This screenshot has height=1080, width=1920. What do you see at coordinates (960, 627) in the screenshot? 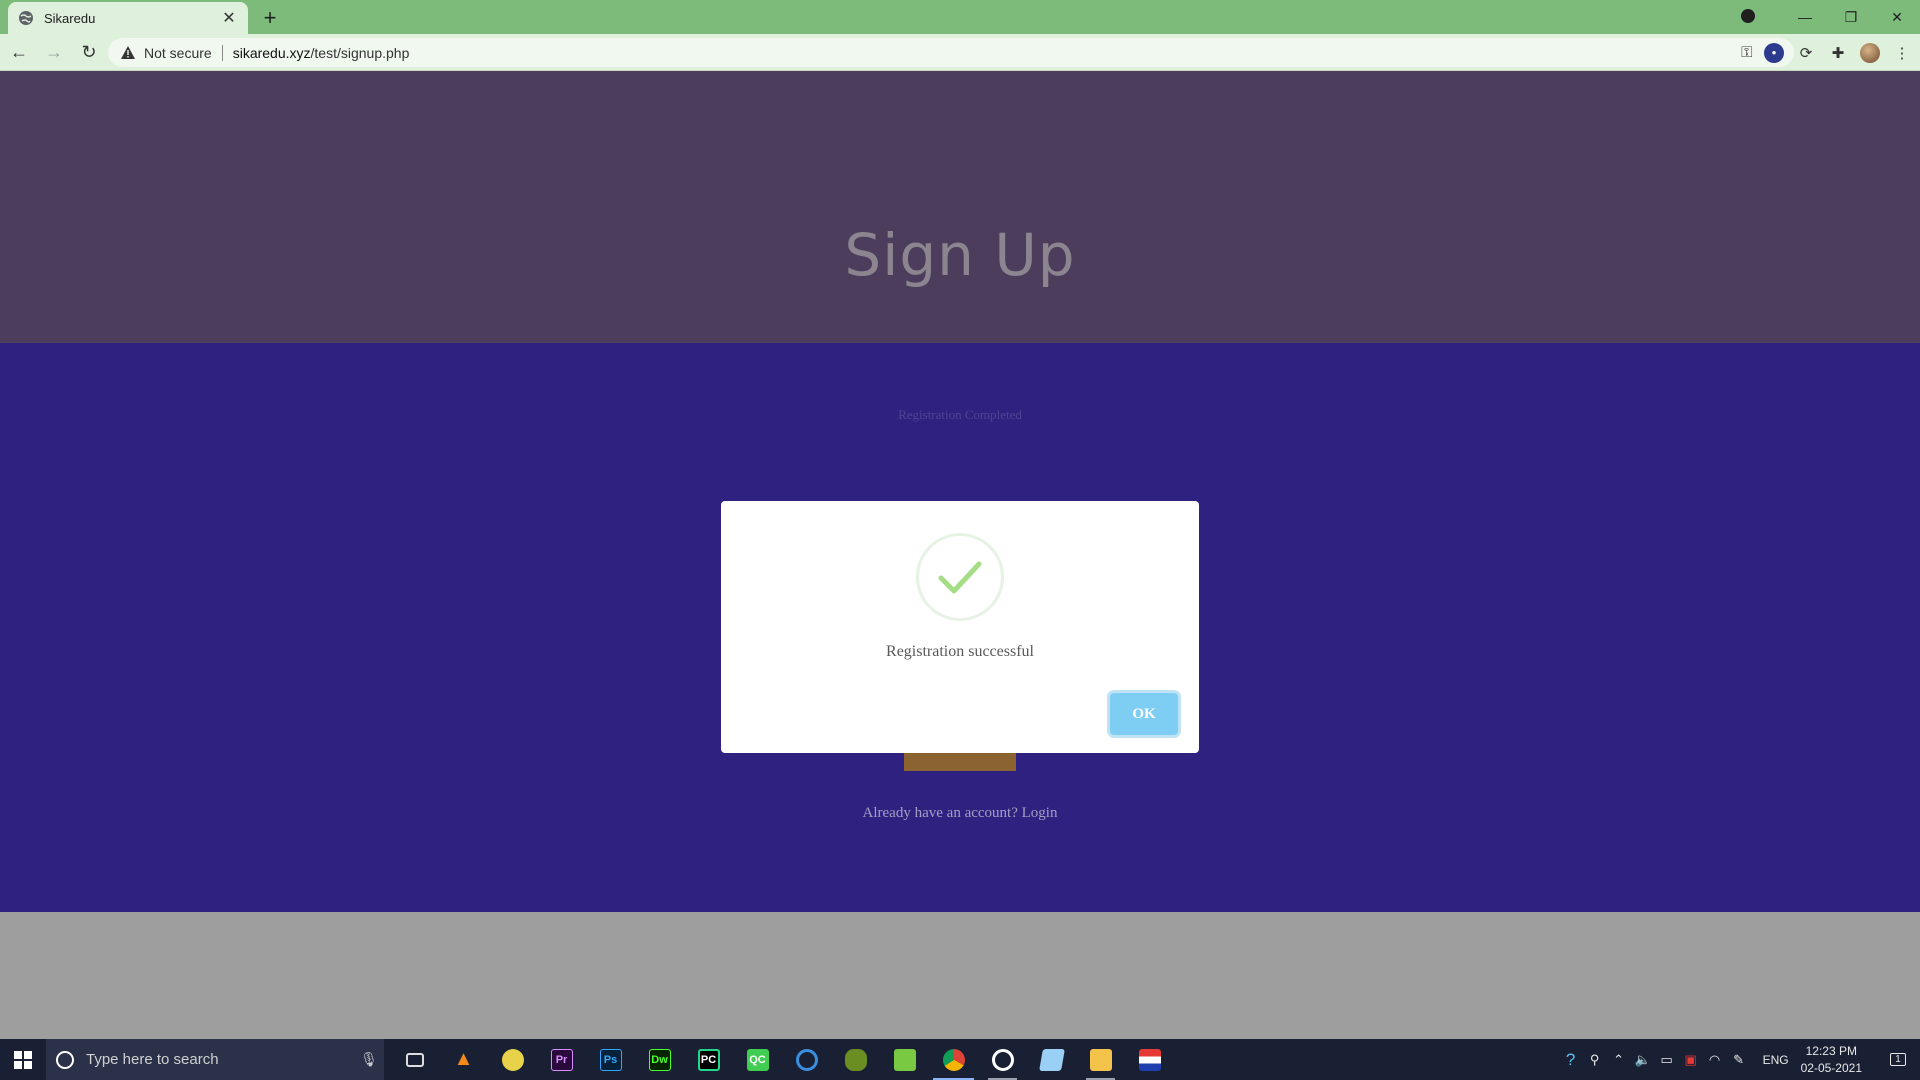
I see `success-dialog: Registration successful OK` at bounding box center [960, 627].